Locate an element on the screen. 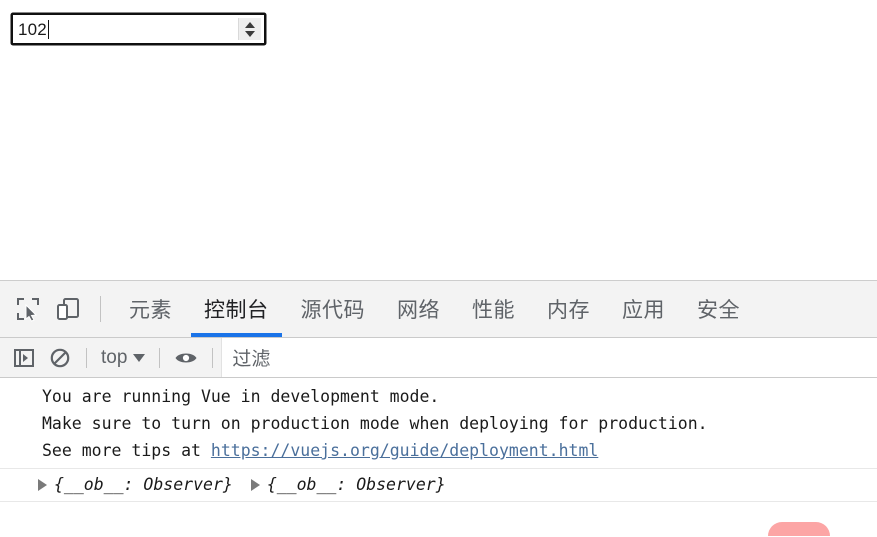 The width and height of the screenshot is (877, 537). tab-memory: 内存 is located at coordinates (568, 309).